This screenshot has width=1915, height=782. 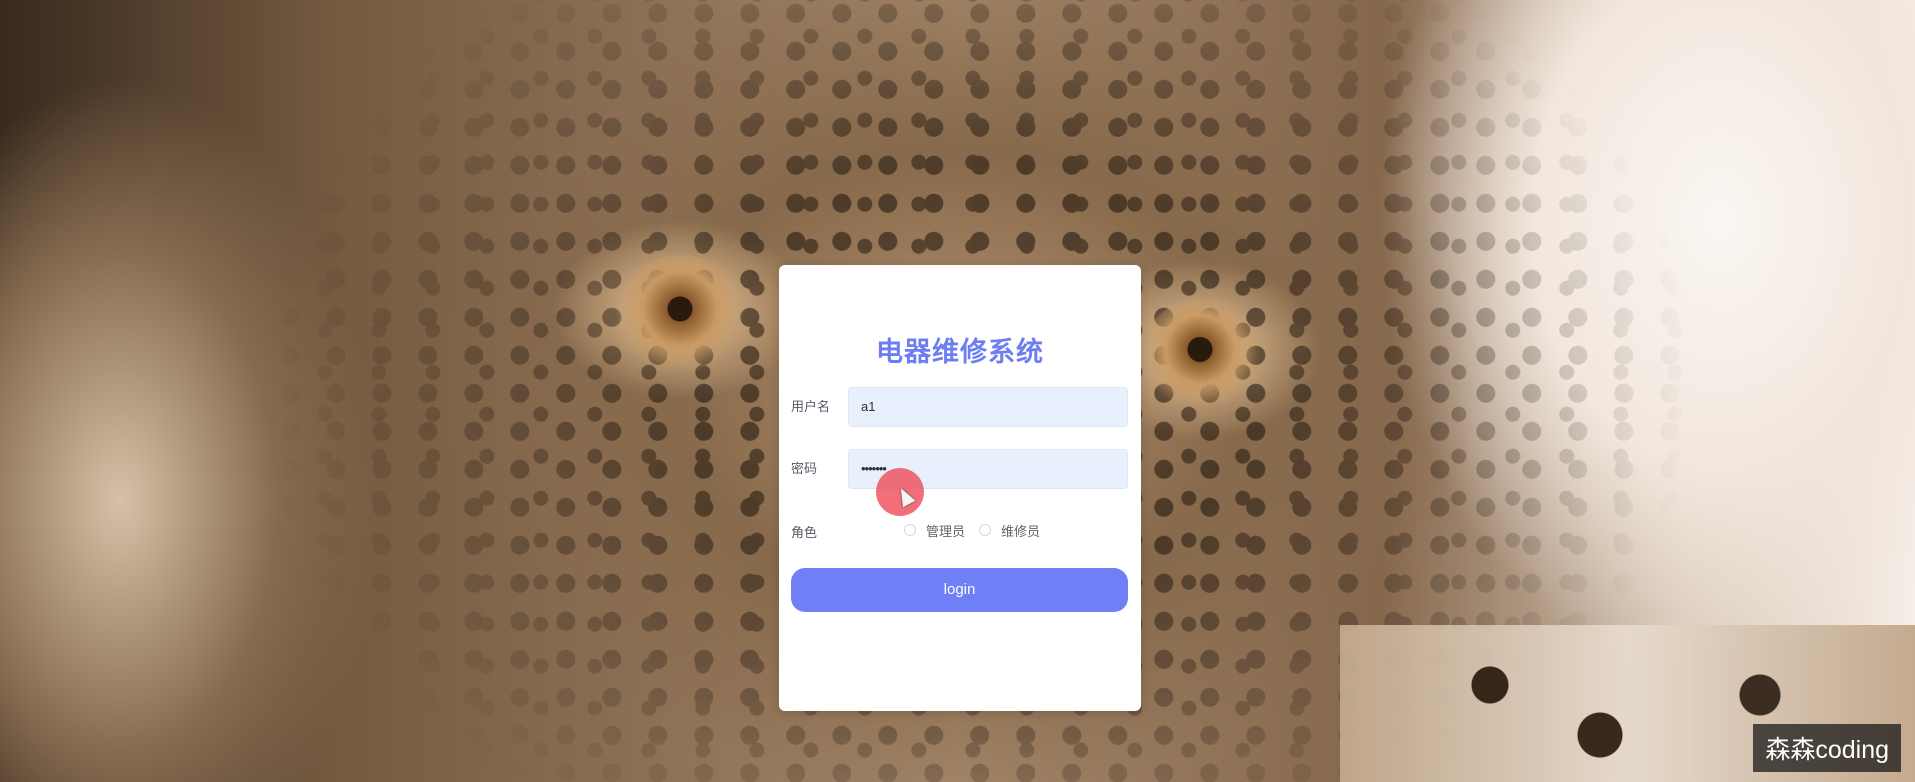 What do you see at coordinates (804, 468) in the screenshot?
I see `password-label: 密码` at bounding box center [804, 468].